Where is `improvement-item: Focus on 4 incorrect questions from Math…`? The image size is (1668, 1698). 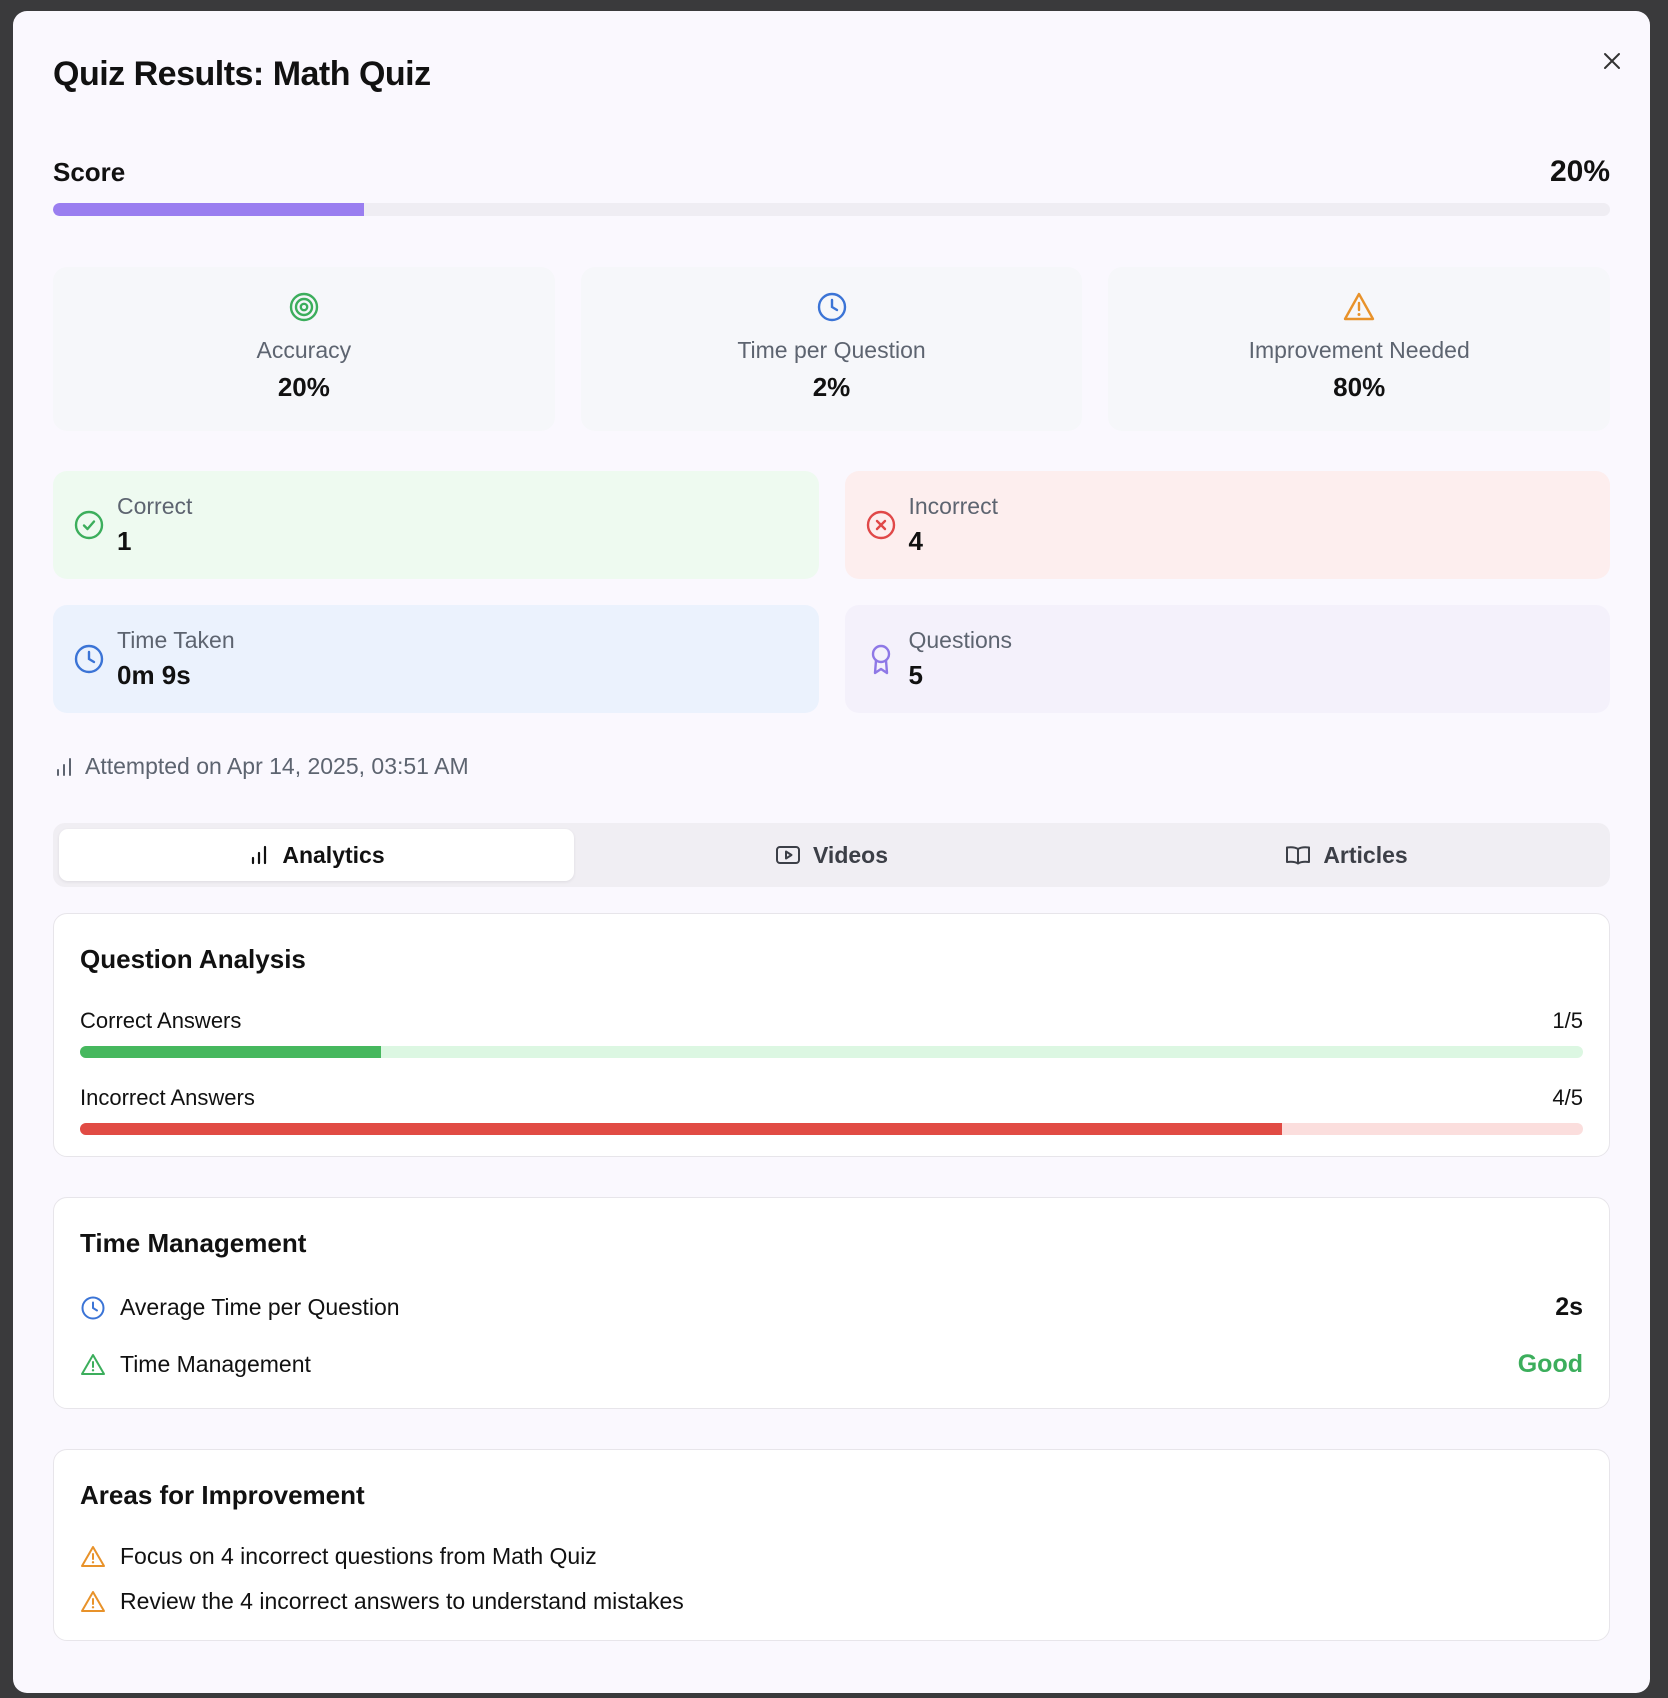
improvement-item: Focus on 4 incorrect questions from Math… is located at coordinates (831, 1556).